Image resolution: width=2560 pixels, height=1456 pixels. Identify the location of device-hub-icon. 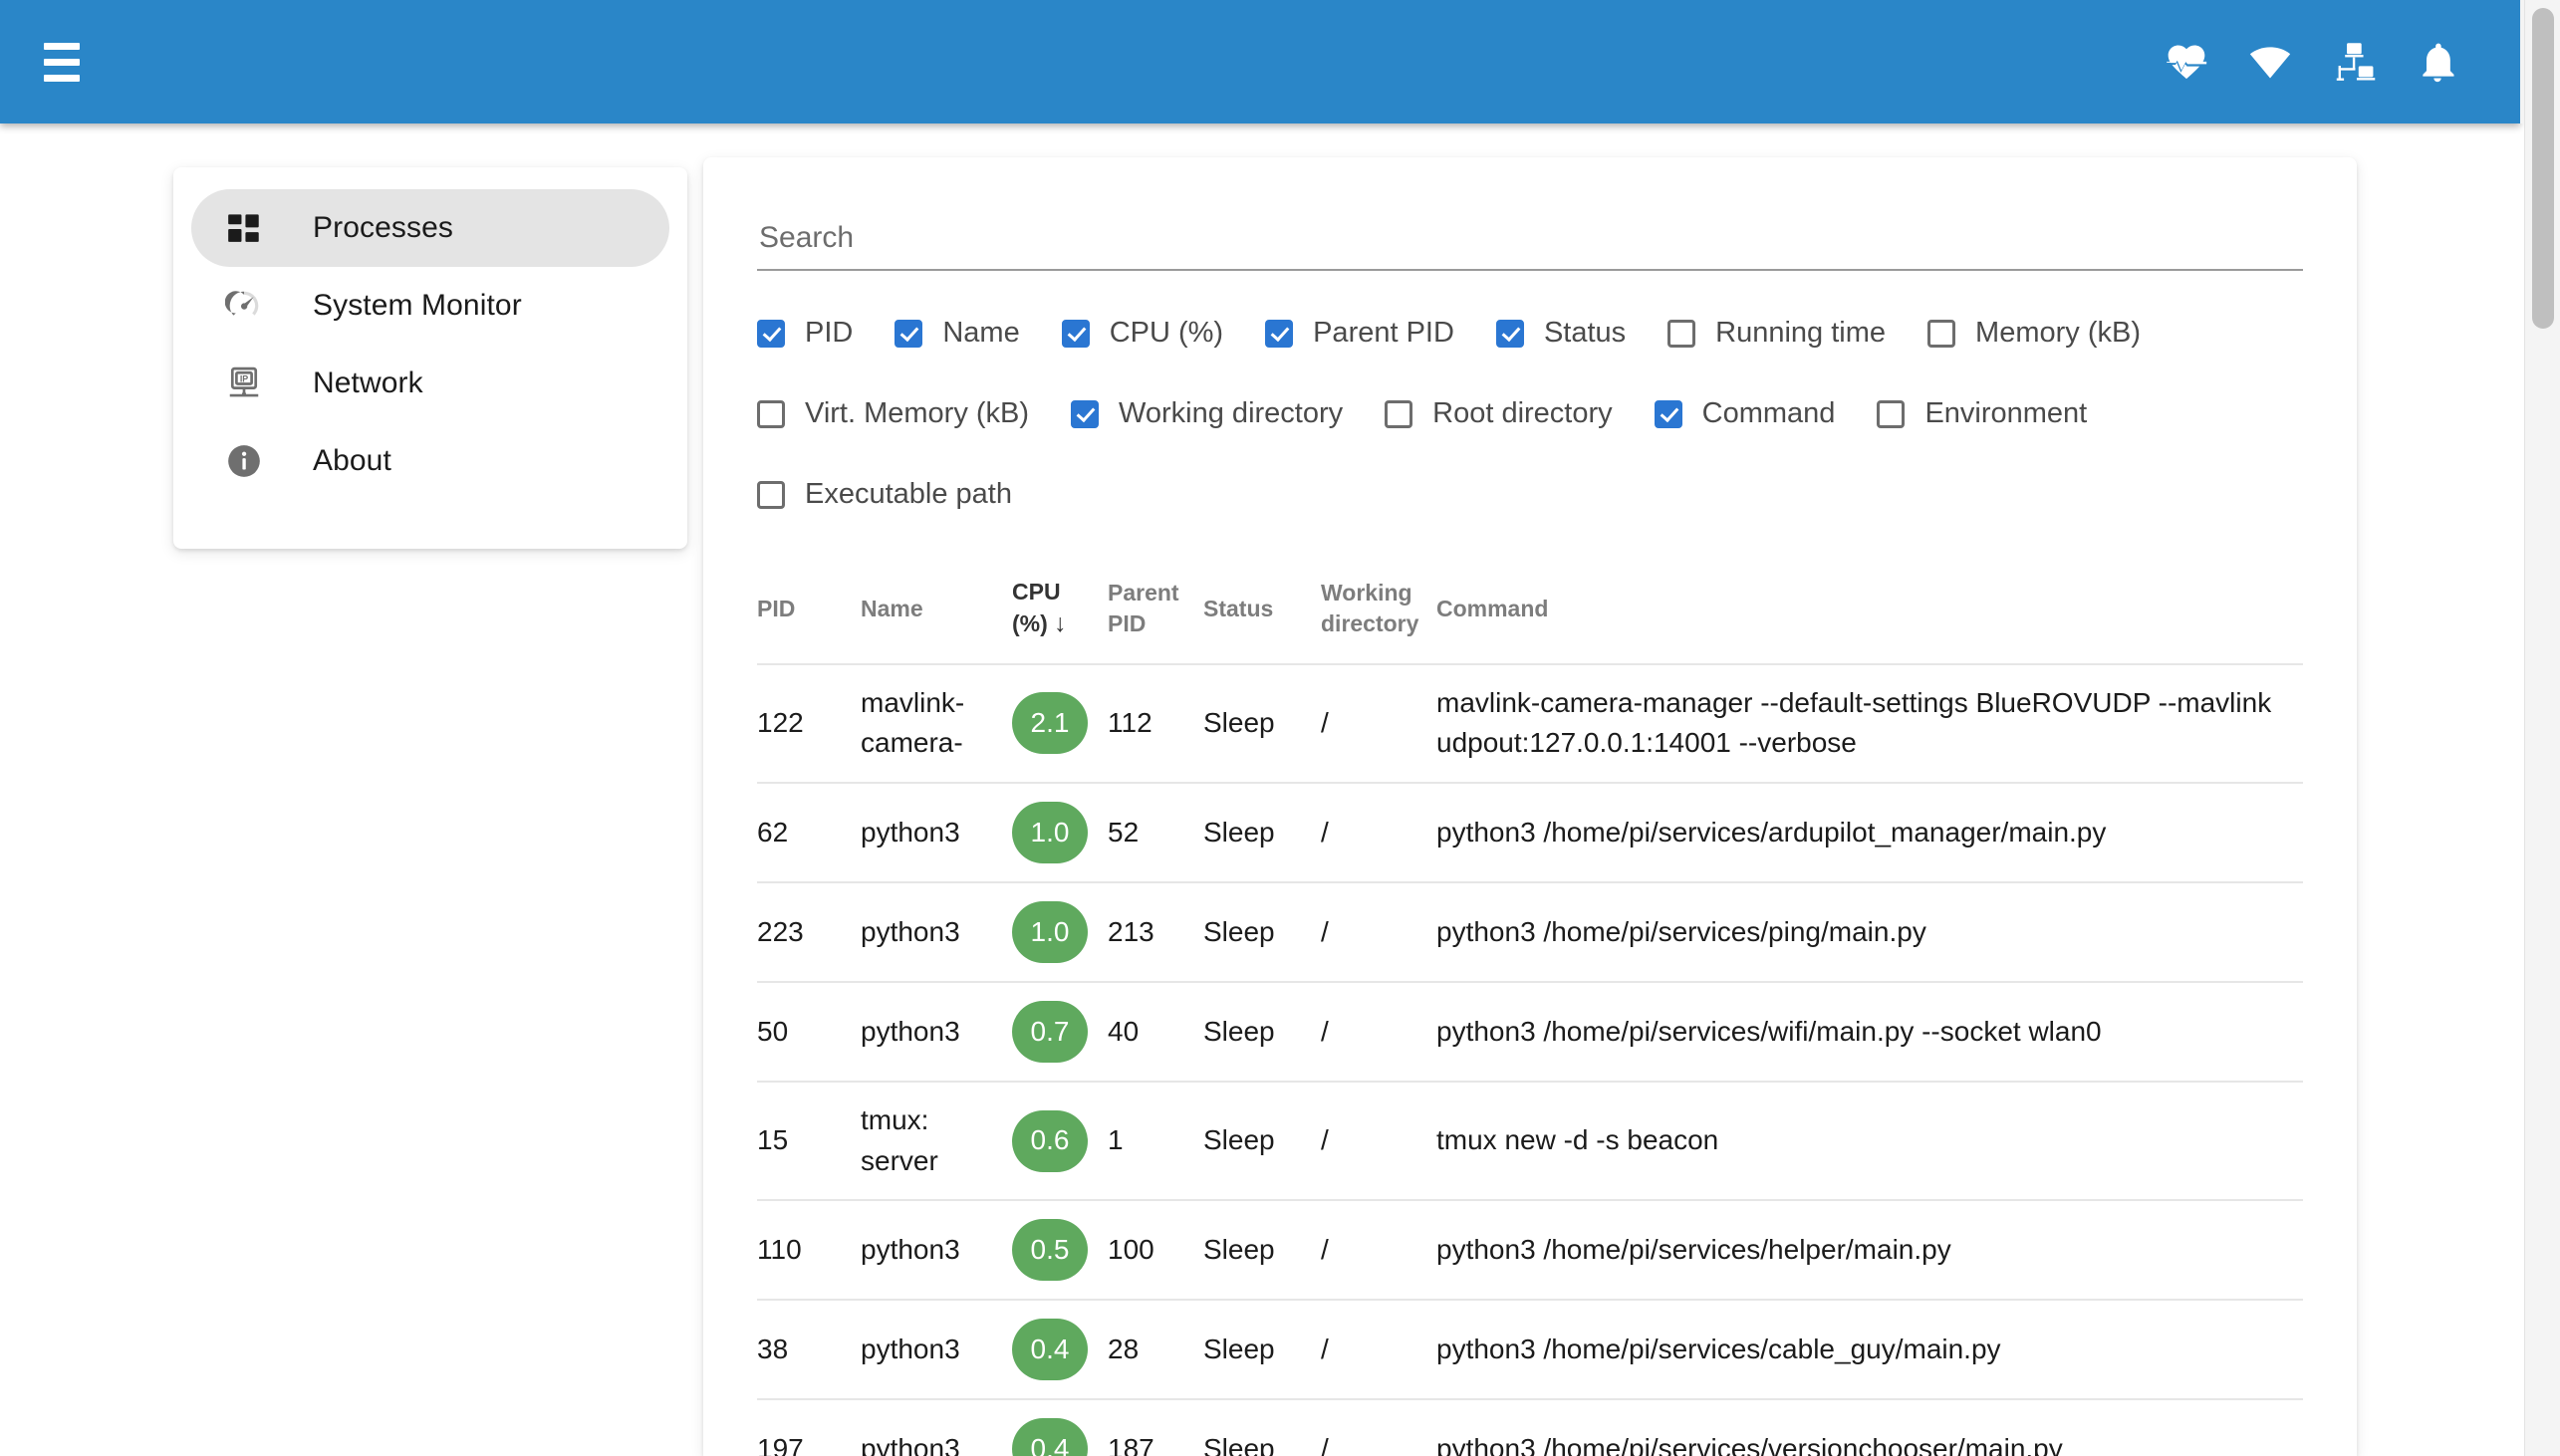
(2354, 62).